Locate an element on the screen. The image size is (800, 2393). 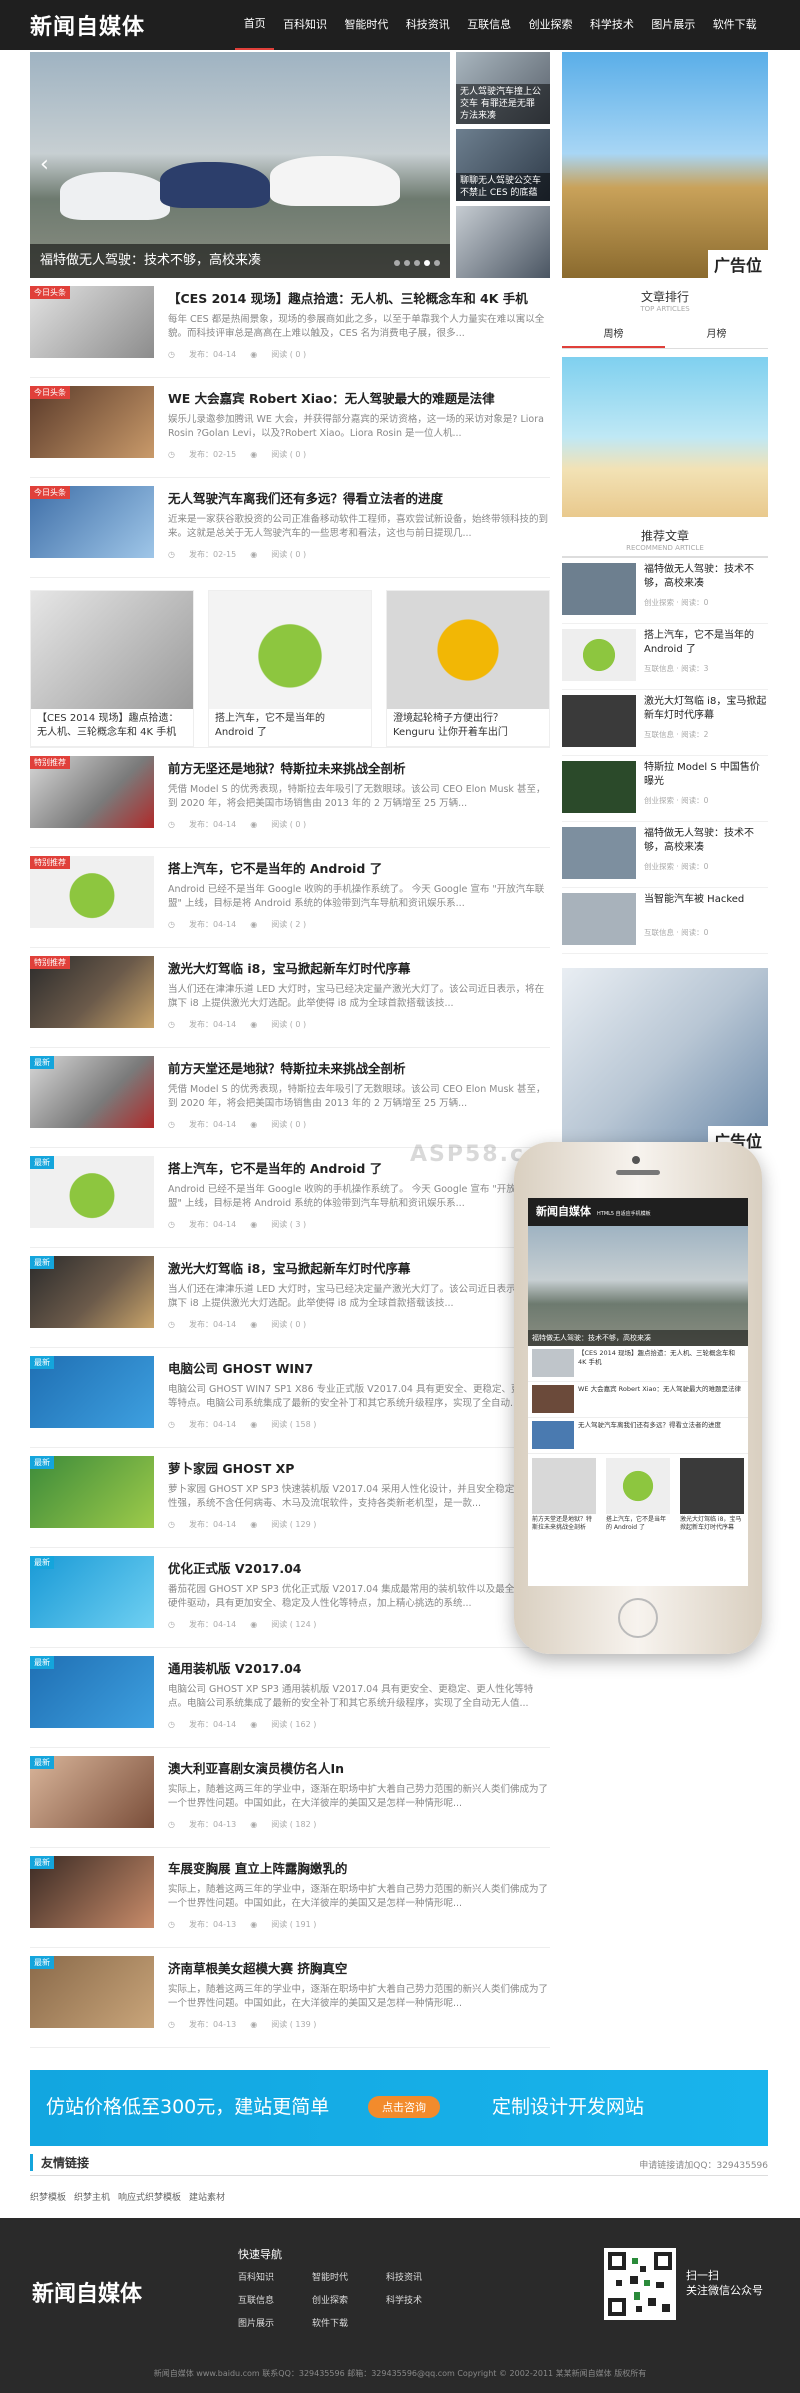
sidebar-ad-2: 广告位 is located at coordinates (665, 1061).